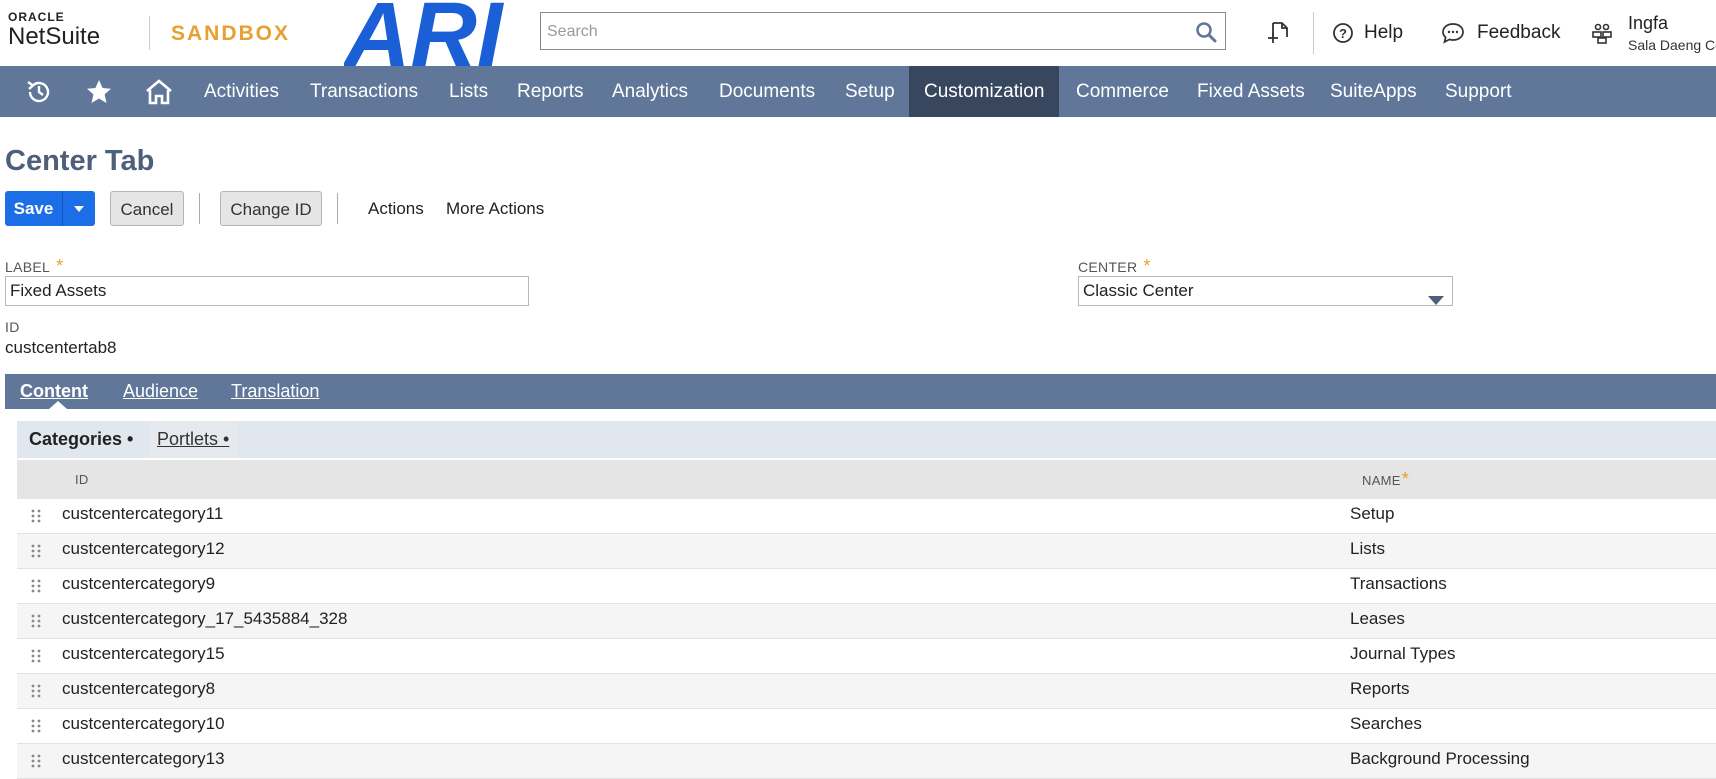 Image resolution: width=1716 pixels, height=779 pixels. Describe the element at coordinates (1251, 91) in the screenshot. I see `nav-fixed-assets: Fixed Assets` at that location.